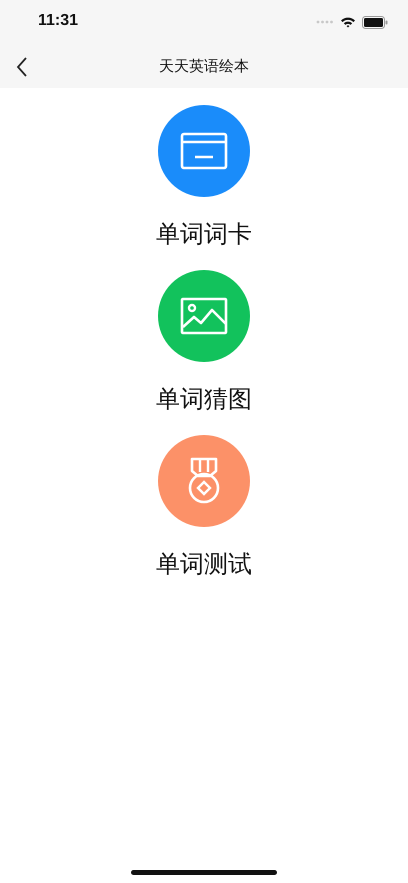  What do you see at coordinates (204, 399) in the screenshot?
I see `menu-label: 单词猜图` at bounding box center [204, 399].